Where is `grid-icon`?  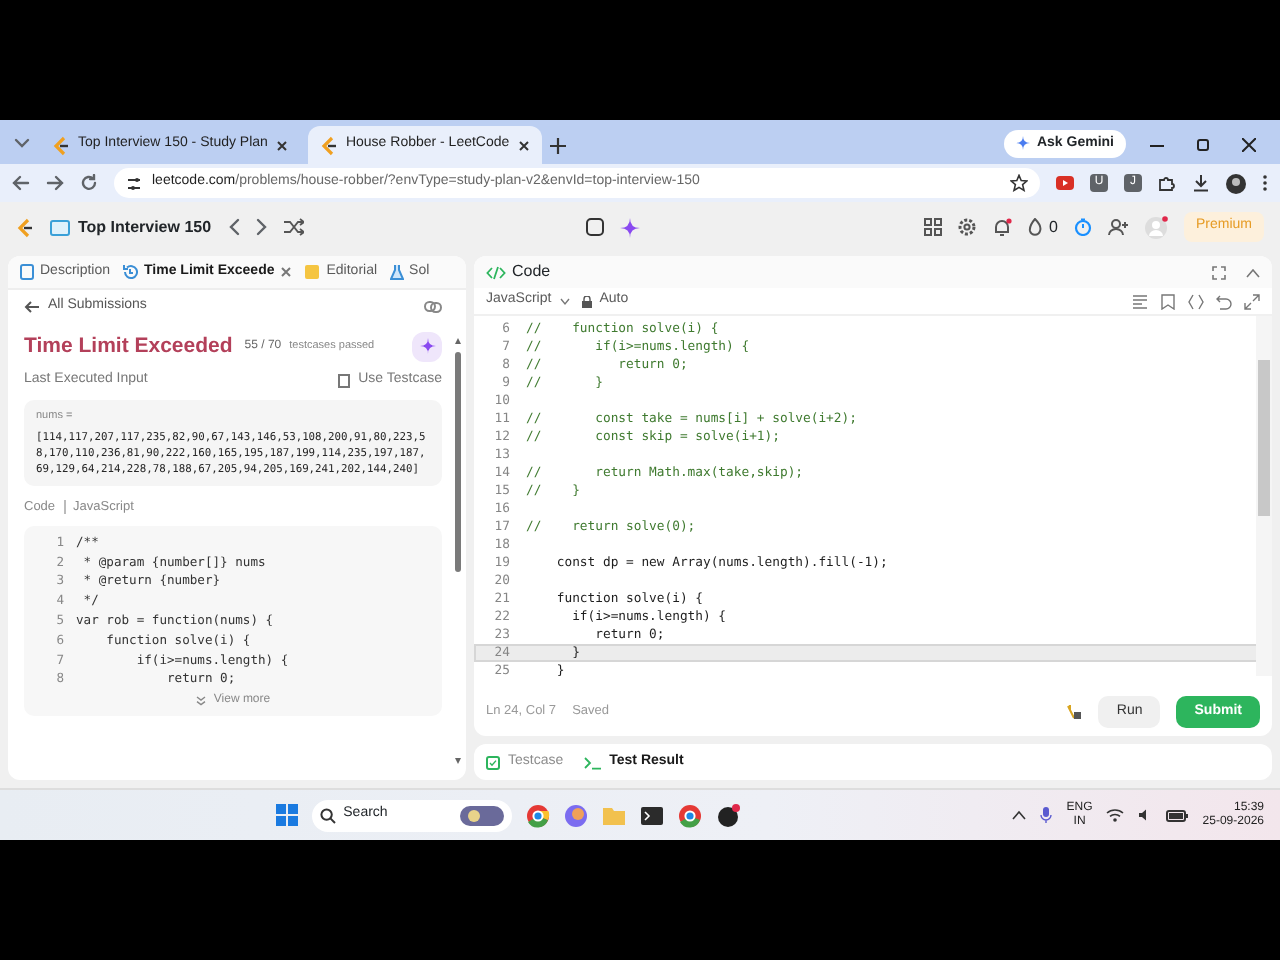 grid-icon is located at coordinates (932, 227).